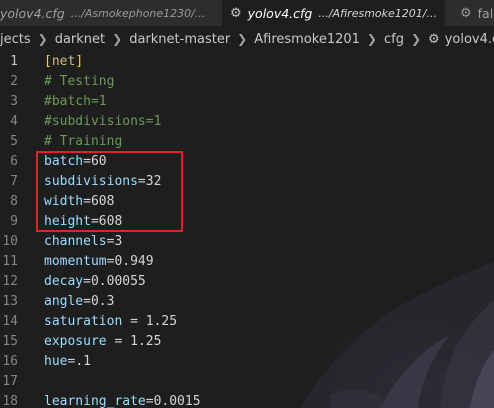  I want to click on line-number: 13, so click(10, 301).